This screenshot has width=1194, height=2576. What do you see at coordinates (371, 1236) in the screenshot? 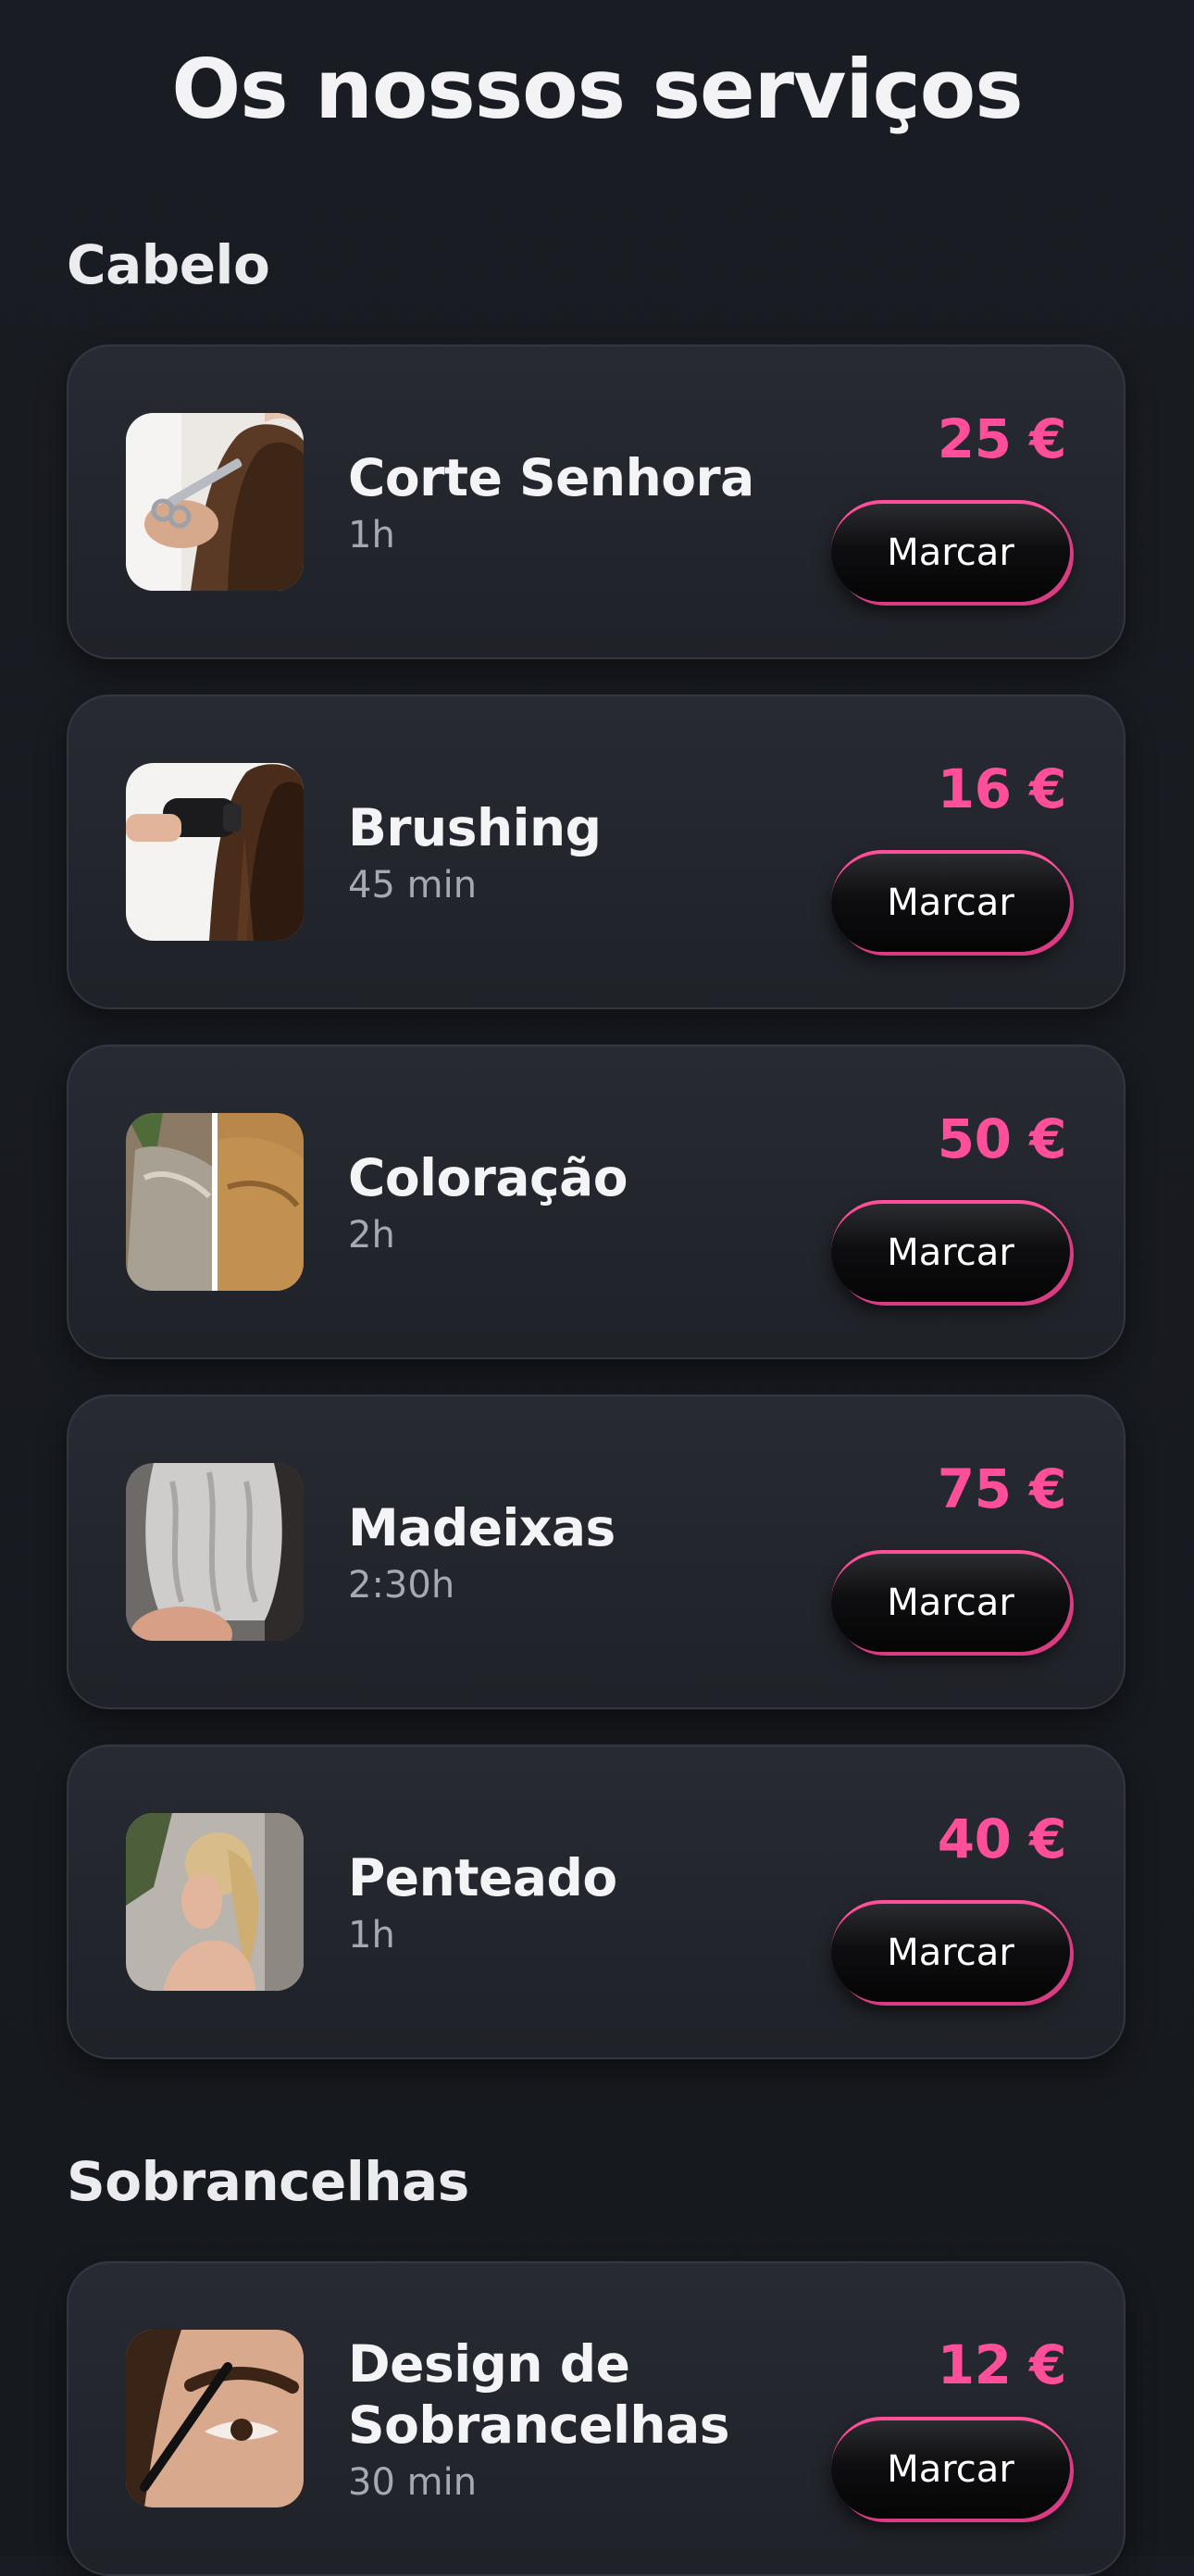
I see `service-duration: 2h` at bounding box center [371, 1236].